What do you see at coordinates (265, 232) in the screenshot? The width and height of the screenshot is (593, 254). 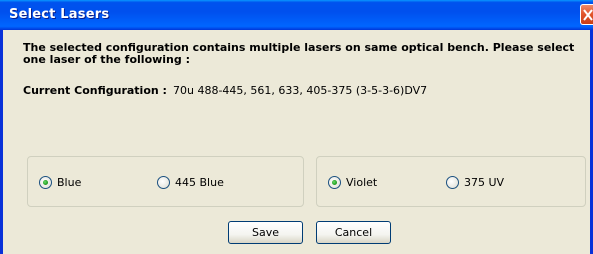 I see `save-button: Save` at bounding box center [265, 232].